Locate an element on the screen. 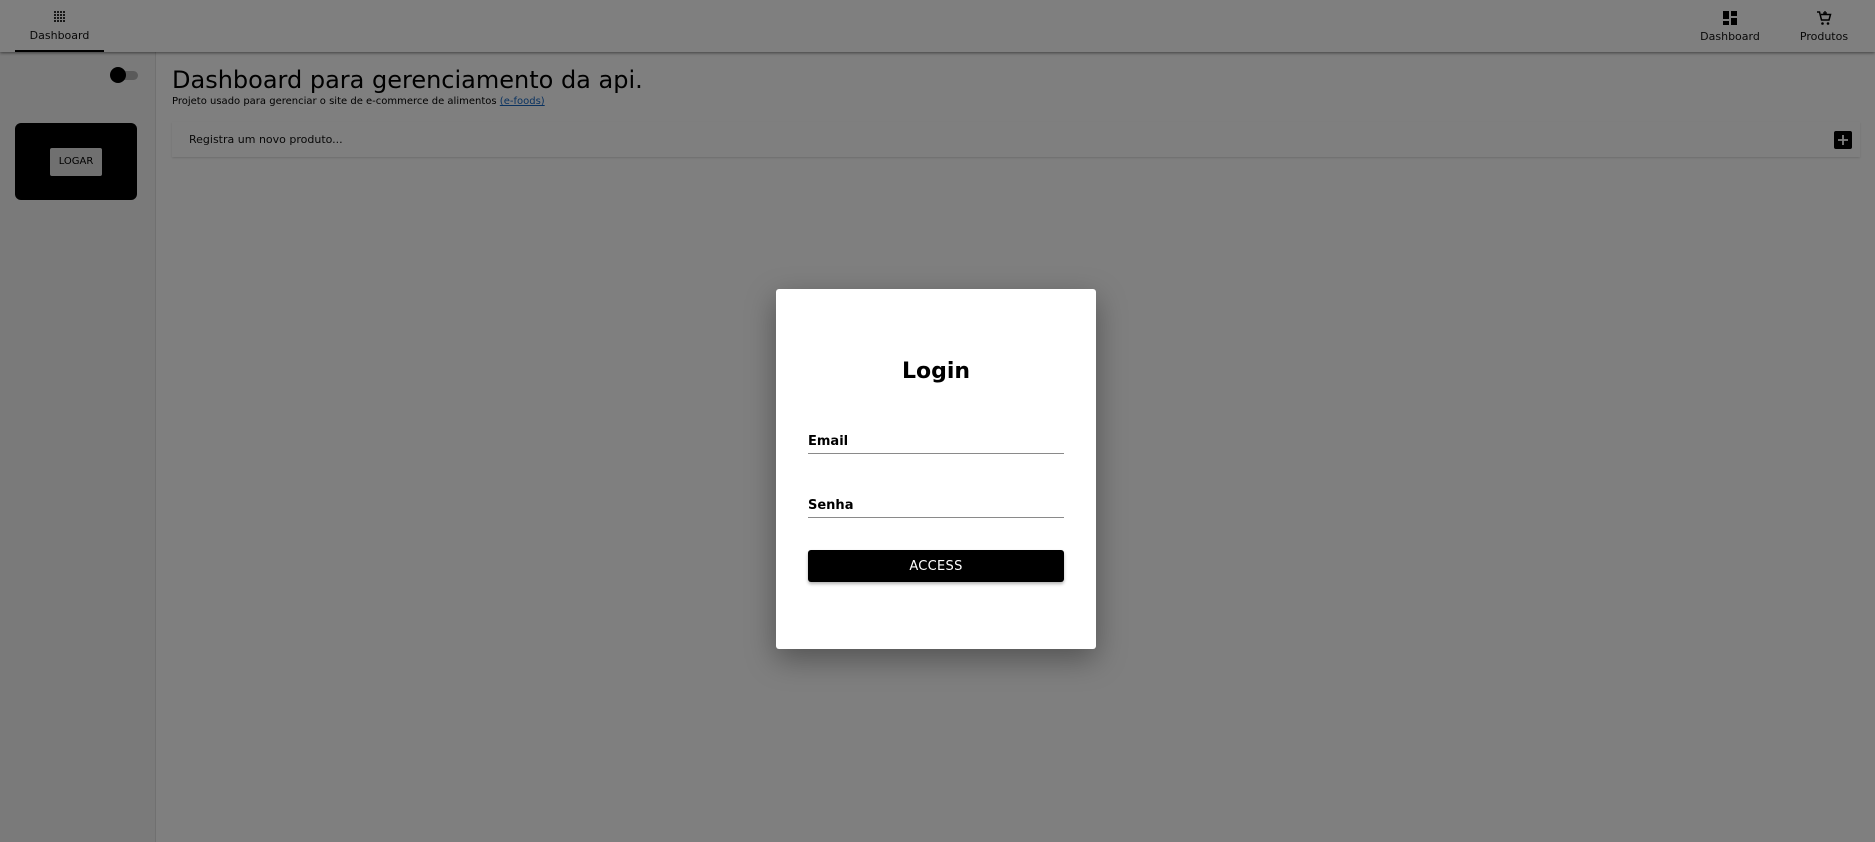 The image size is (1875, 842). login-modal: Login Email Senha ACCESS is located at coordinates (936, 469).